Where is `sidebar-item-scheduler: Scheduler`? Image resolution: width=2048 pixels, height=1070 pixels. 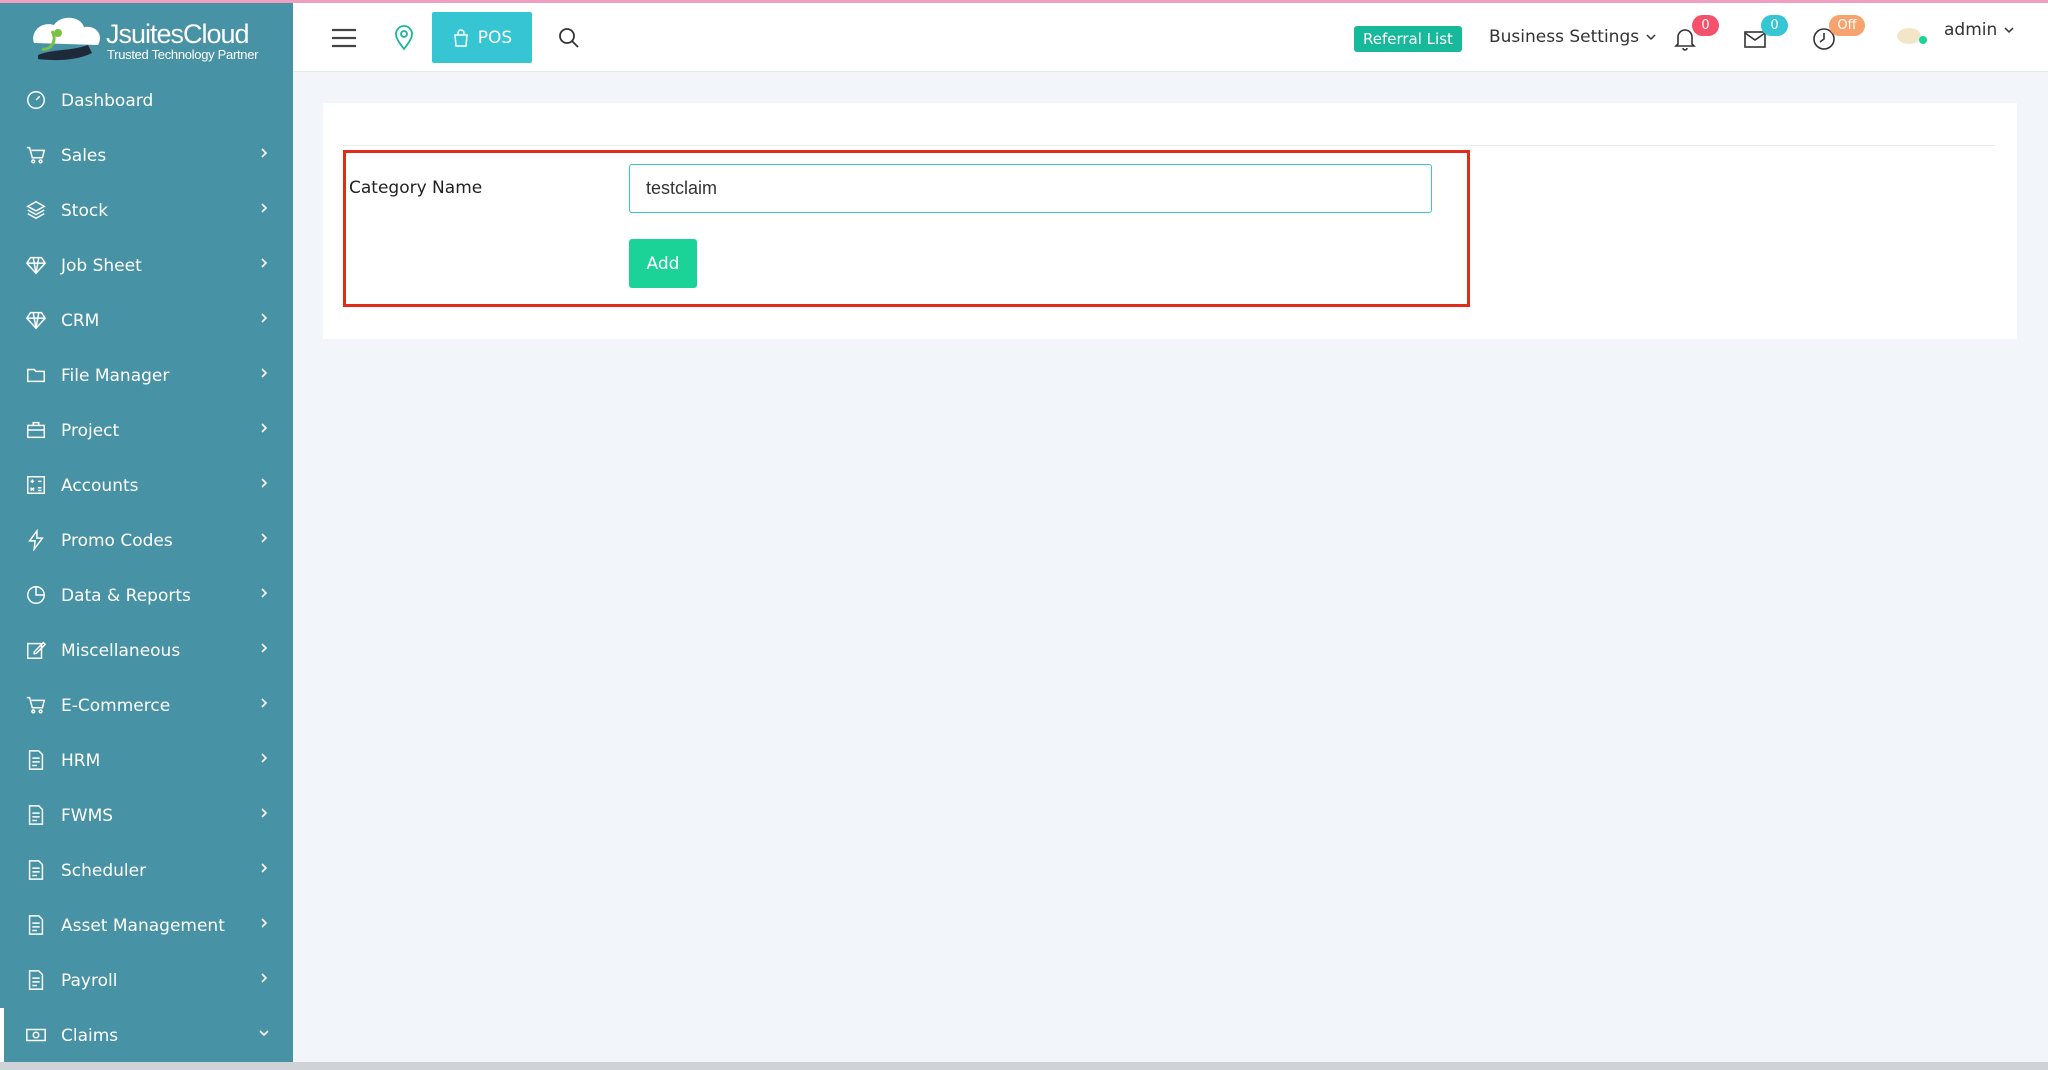
sidebar-item-scheduler: Scheduler is located at coordinates (146, 870).